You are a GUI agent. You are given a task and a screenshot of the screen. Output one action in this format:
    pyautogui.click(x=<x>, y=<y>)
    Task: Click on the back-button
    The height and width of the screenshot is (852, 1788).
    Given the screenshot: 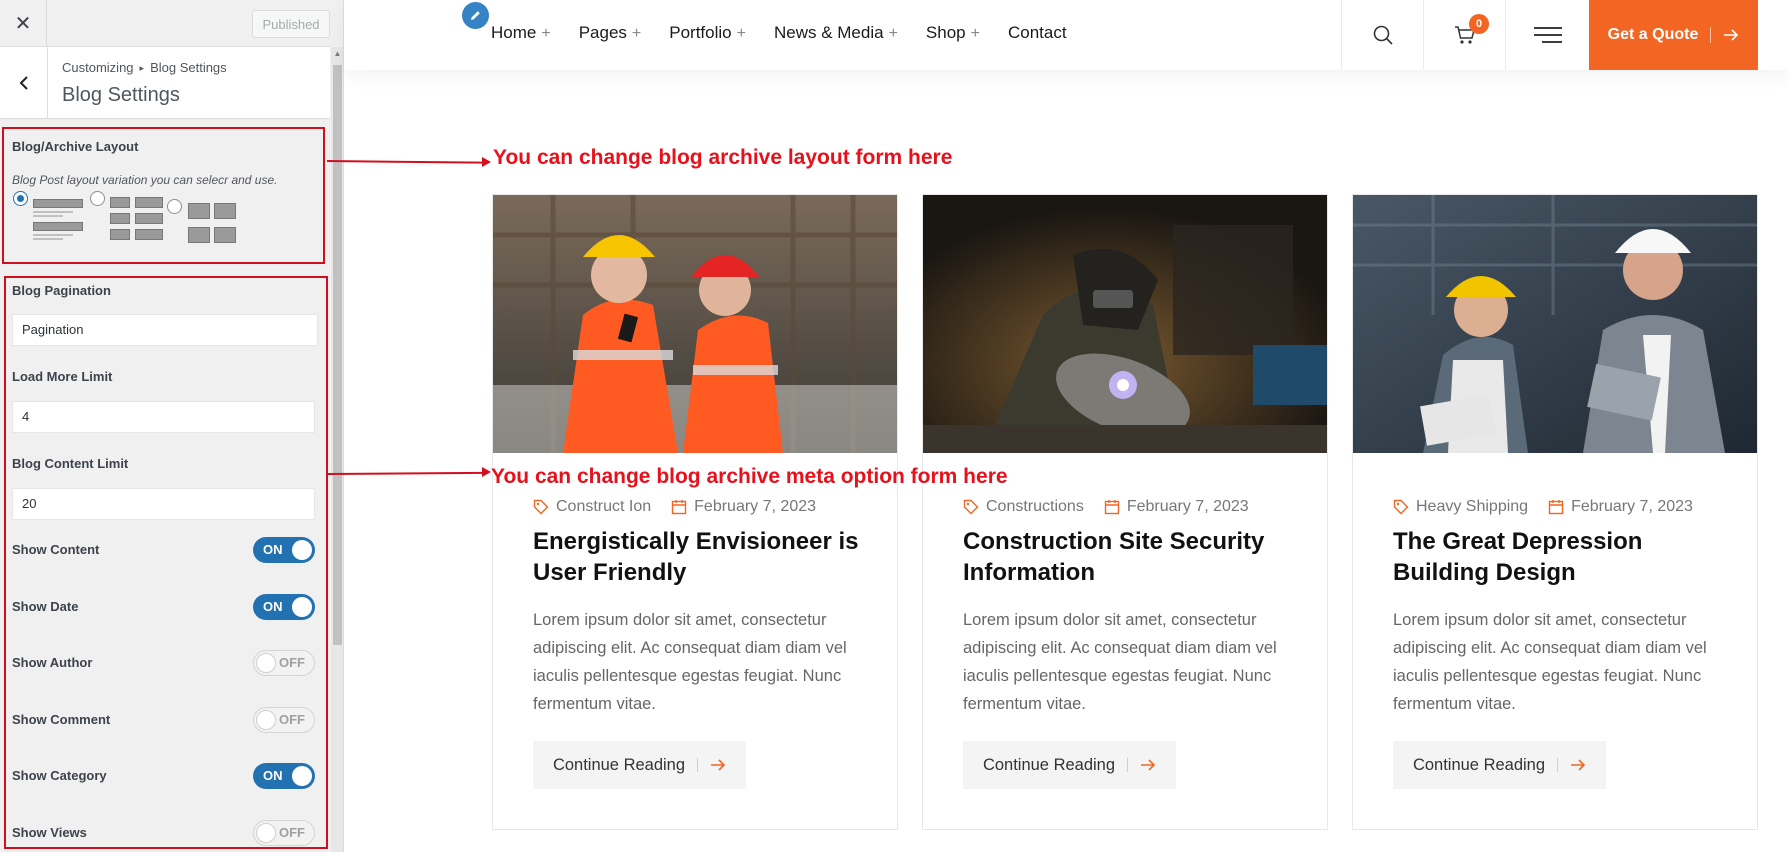 What is the action you would take?
    pyautogui.click(x=24, y=83)
    